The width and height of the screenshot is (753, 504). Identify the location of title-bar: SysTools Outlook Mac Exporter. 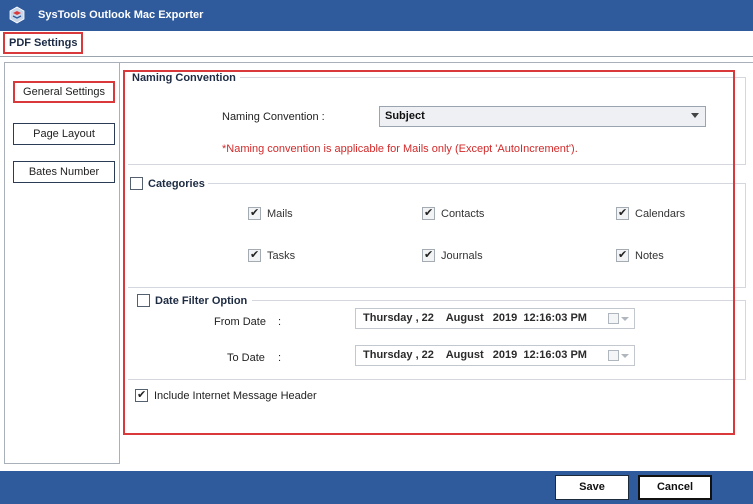
(376, 15).